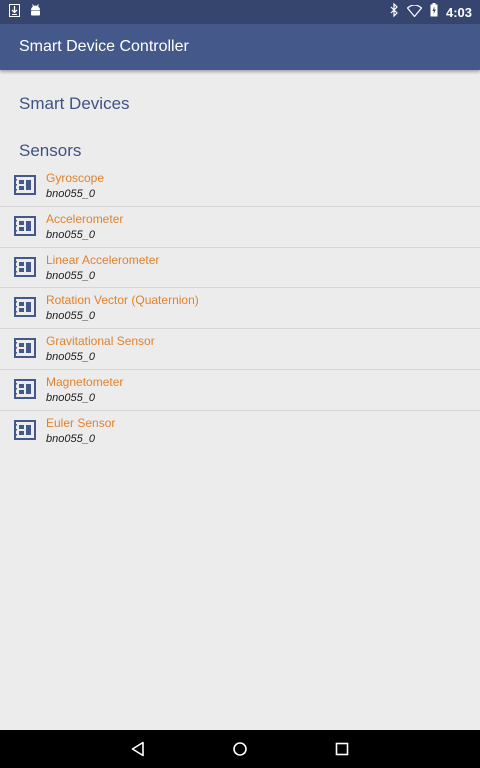 The width and height of the screenshot is (480, 768). I want to click on sensor-item-gravitational-sensor: Gravitational Sensor bno055_0, so click(240, 349).